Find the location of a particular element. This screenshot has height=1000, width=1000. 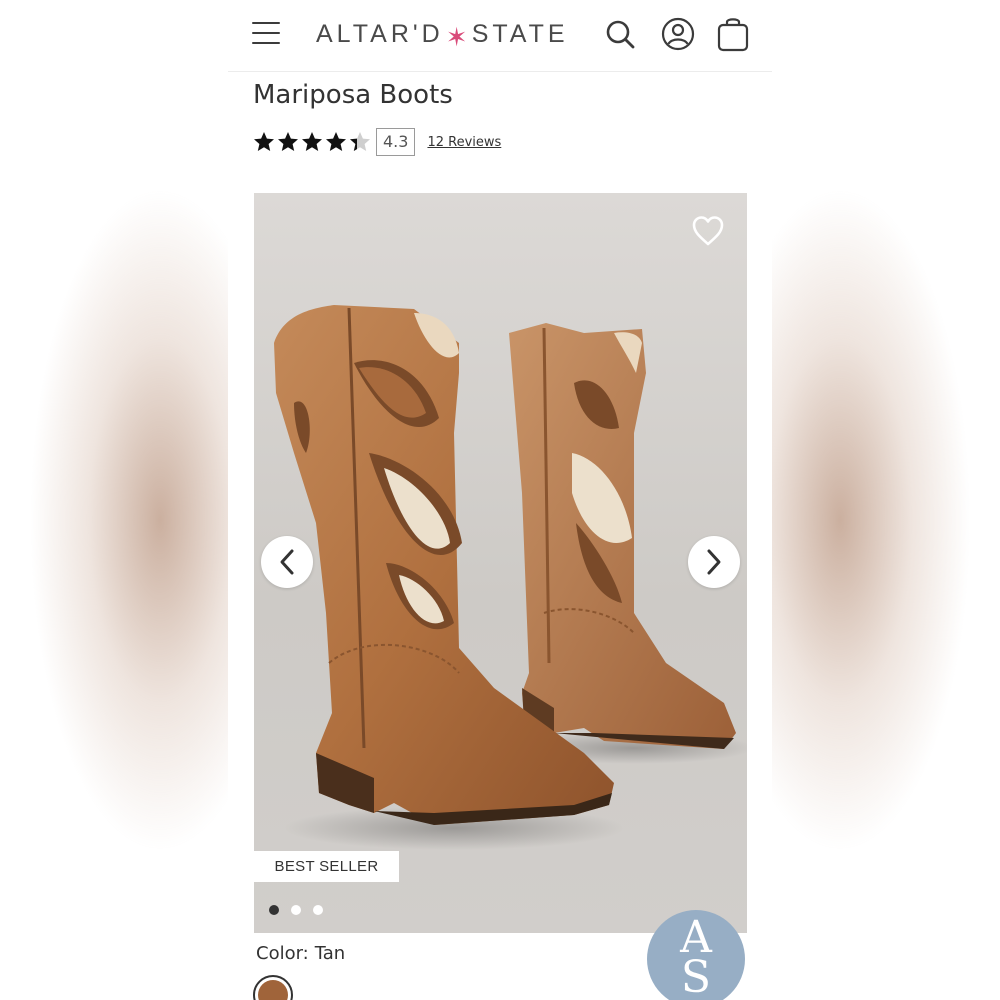

color-label: Color: Tan is located at coordinates (300, 953).